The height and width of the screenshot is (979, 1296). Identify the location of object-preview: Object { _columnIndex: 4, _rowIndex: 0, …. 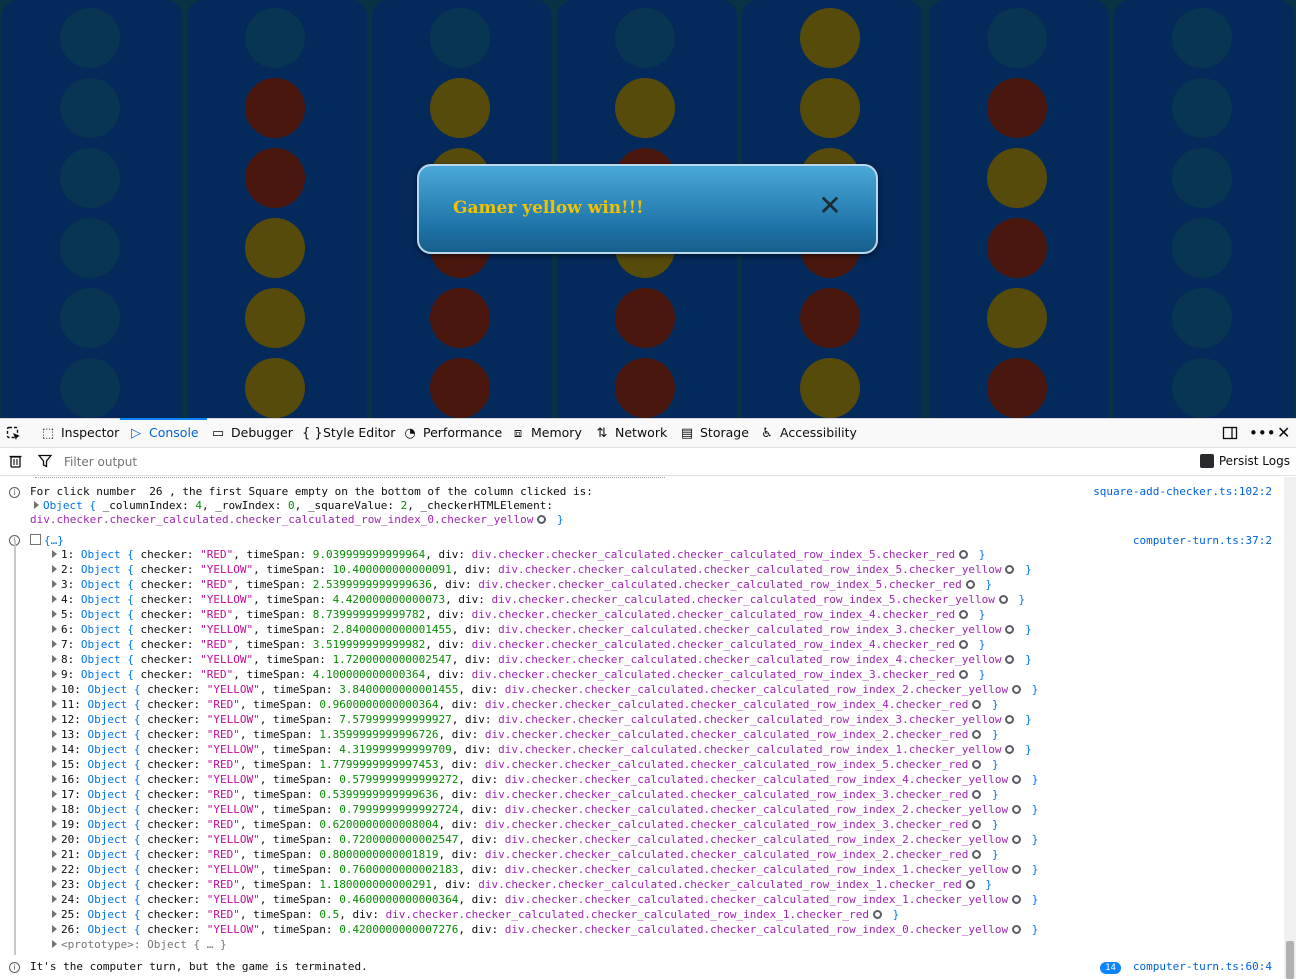
(293, 505).